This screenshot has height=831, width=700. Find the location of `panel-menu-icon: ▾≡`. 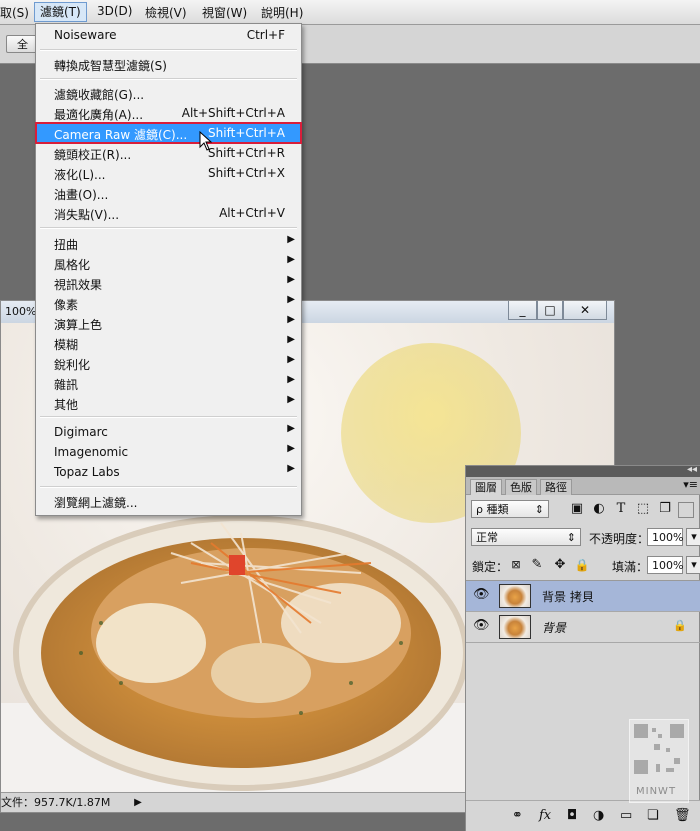

panel-menu-icon: ▾≡ is located at coordinates (690, 484).